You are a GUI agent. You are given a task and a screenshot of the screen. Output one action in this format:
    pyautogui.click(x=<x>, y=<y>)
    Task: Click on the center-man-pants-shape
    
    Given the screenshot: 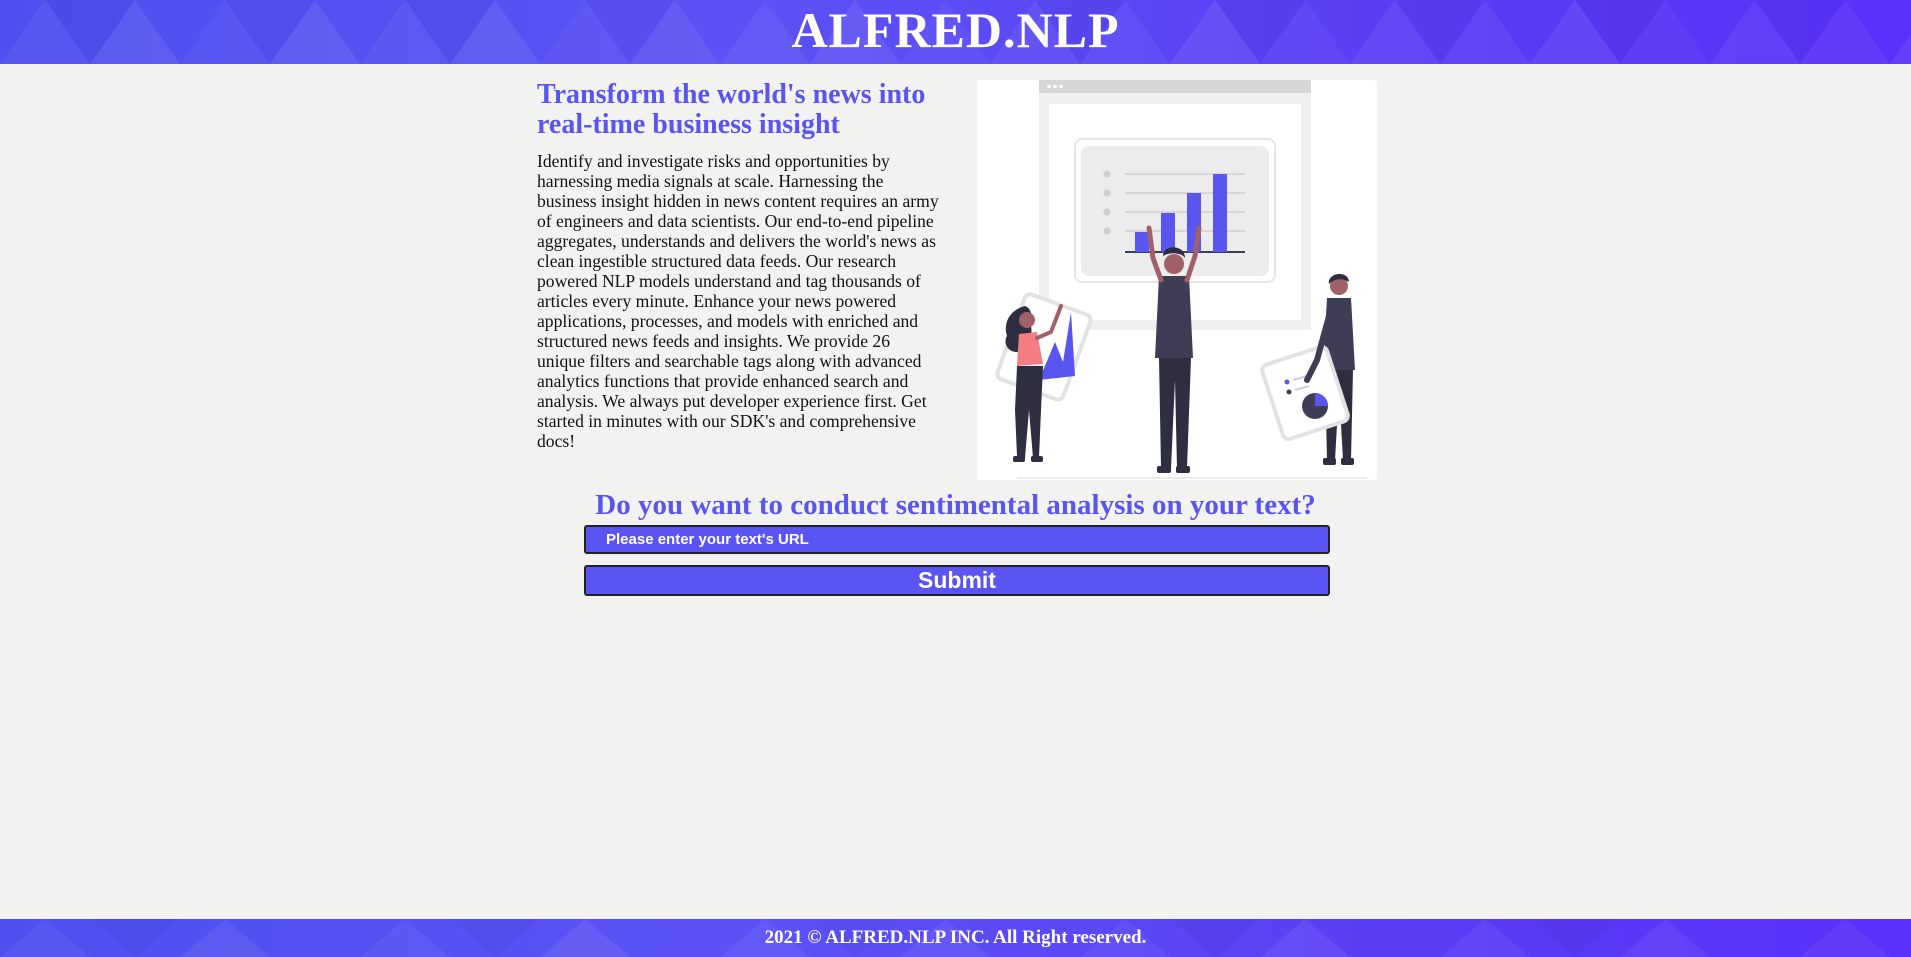 What is the action you would take?
    pyautogui.click(x=1175, y=413)
    